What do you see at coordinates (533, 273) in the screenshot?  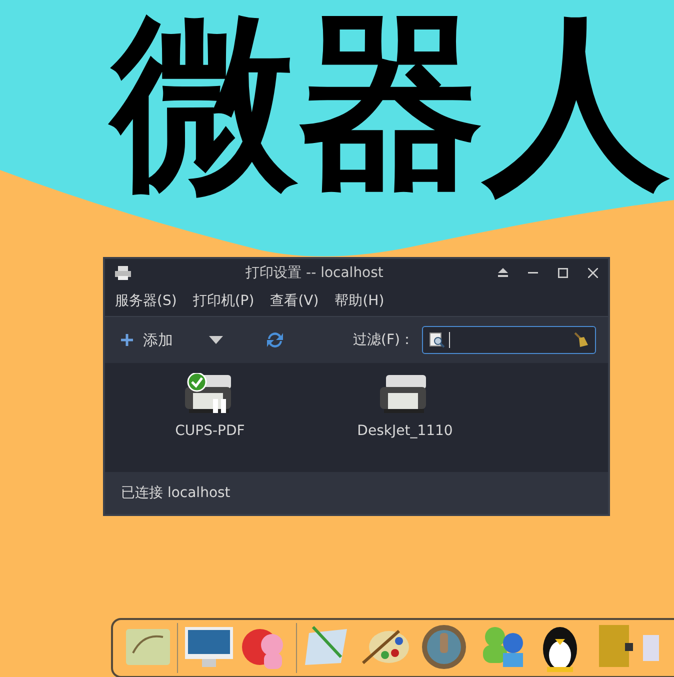 I see `minimize-icon` at bounding box center [533, 273].